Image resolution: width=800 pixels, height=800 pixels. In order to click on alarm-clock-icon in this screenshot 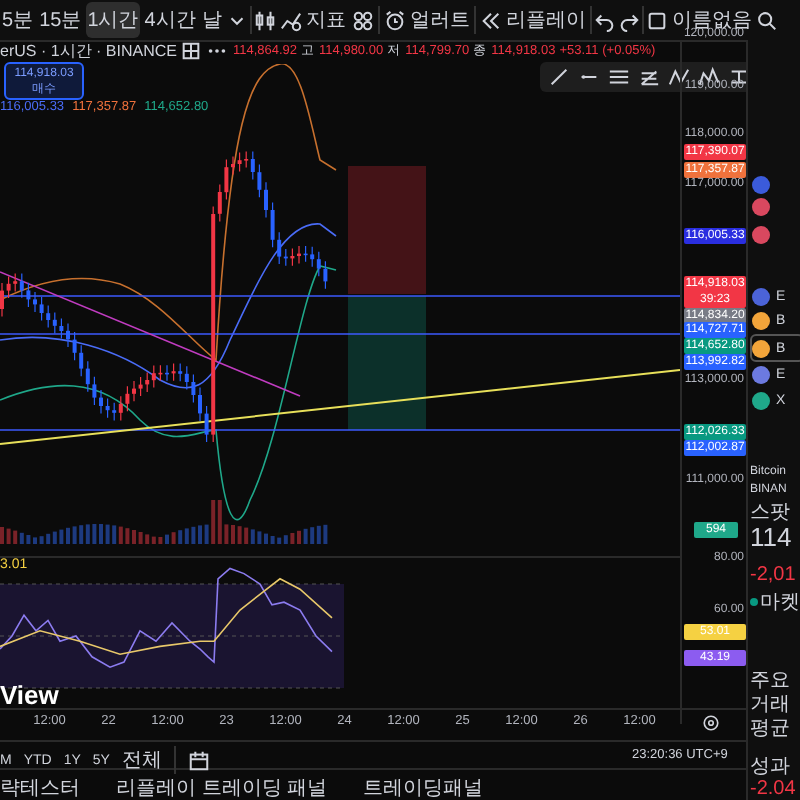, I will do `click(394, 20)`.